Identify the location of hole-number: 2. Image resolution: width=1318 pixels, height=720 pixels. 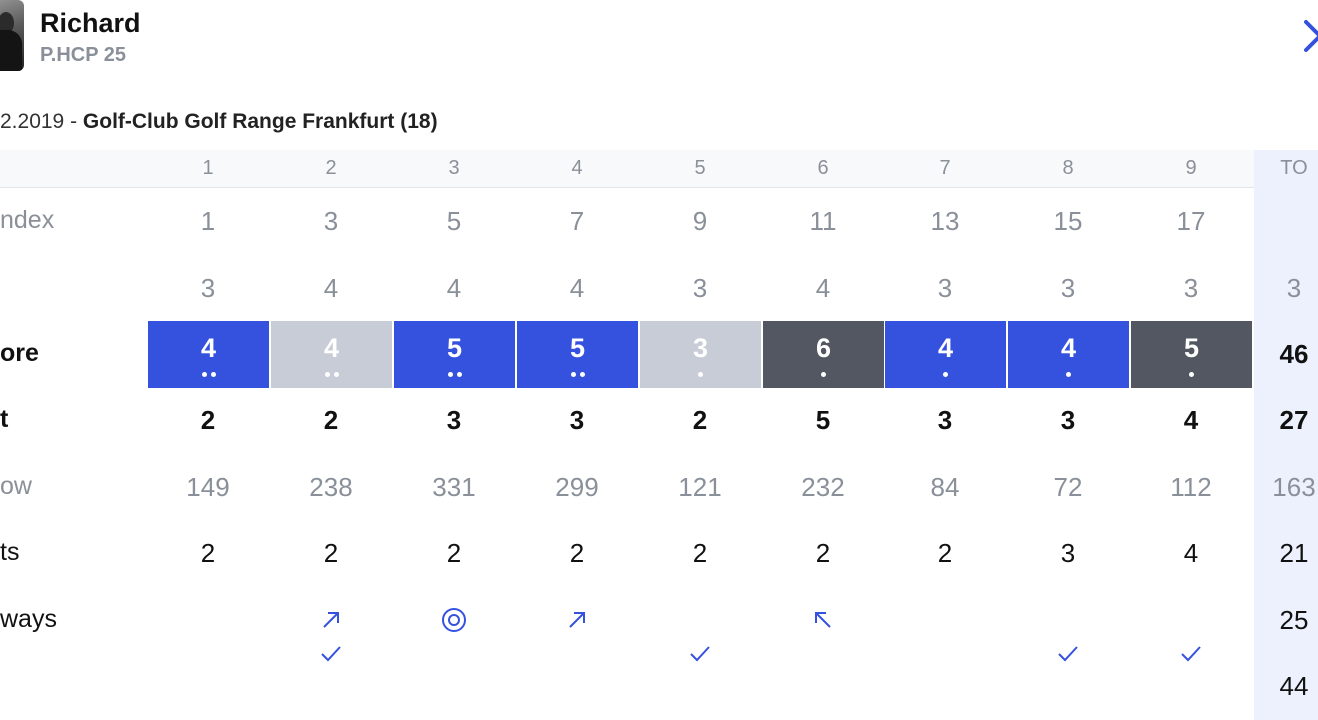
(331, 168).